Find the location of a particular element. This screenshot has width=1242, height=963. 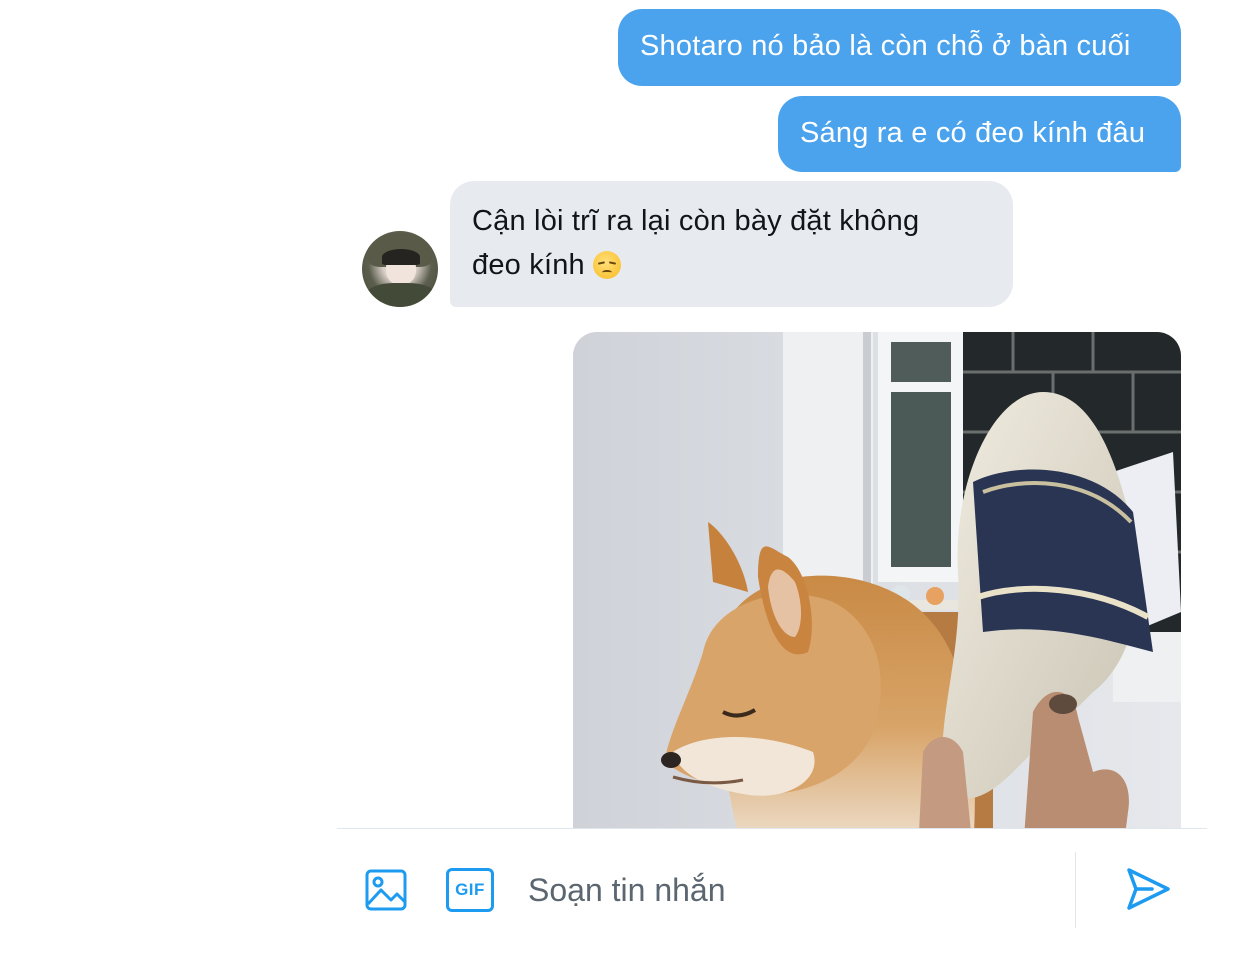

message-input is located at coordinates (793, 890).